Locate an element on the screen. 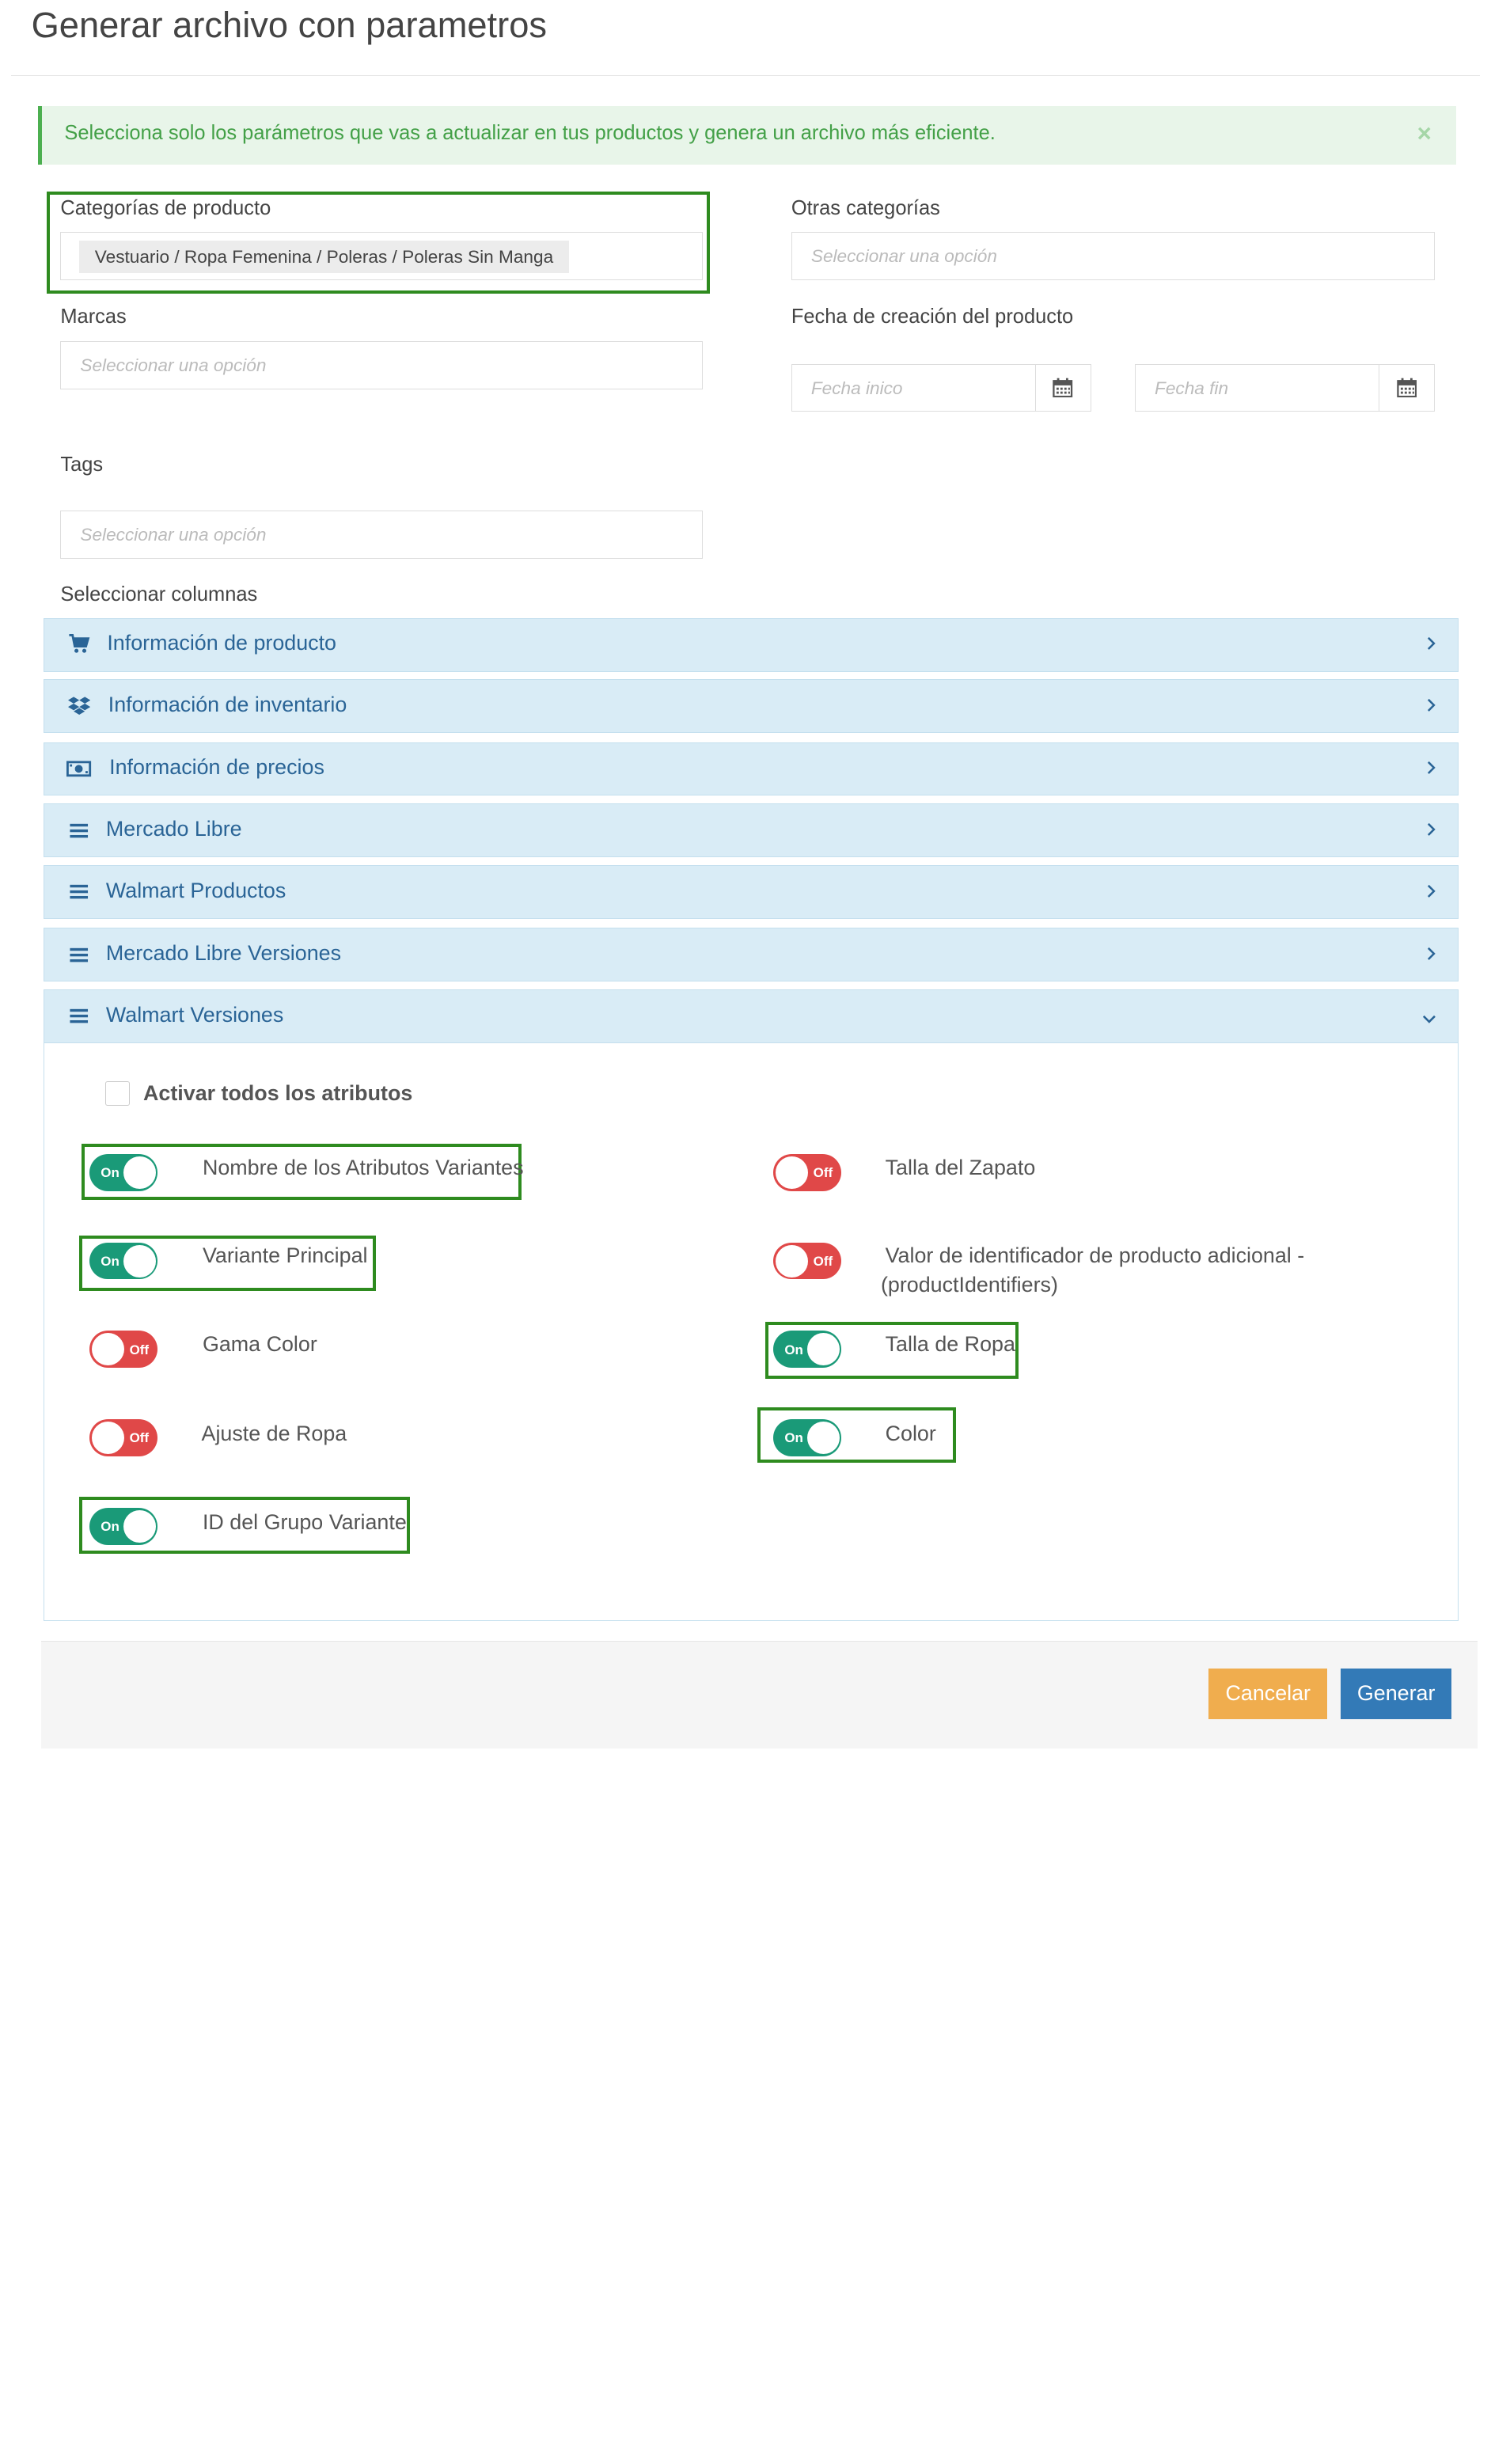  otras-categorias-select: Seleccionar una opción is located at coordinates (1113, 255).